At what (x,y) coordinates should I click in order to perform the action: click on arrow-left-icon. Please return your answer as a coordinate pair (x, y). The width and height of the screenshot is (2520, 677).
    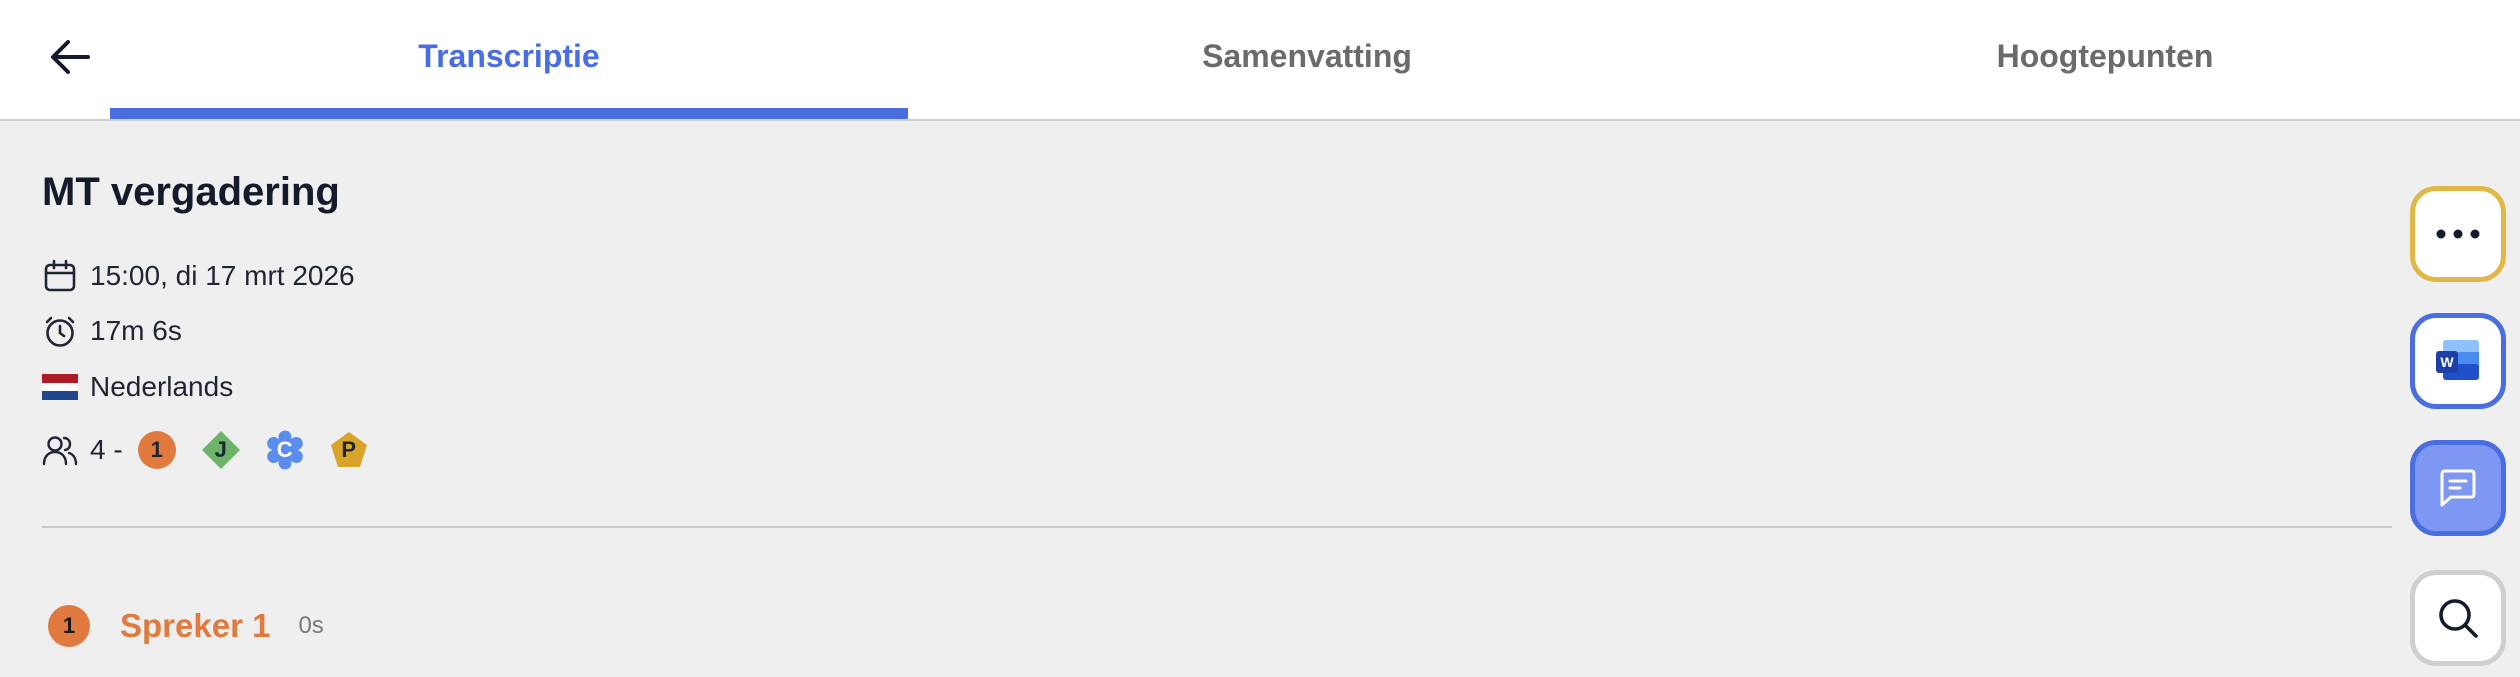
    Looking at the image, I should click on (70, 57).